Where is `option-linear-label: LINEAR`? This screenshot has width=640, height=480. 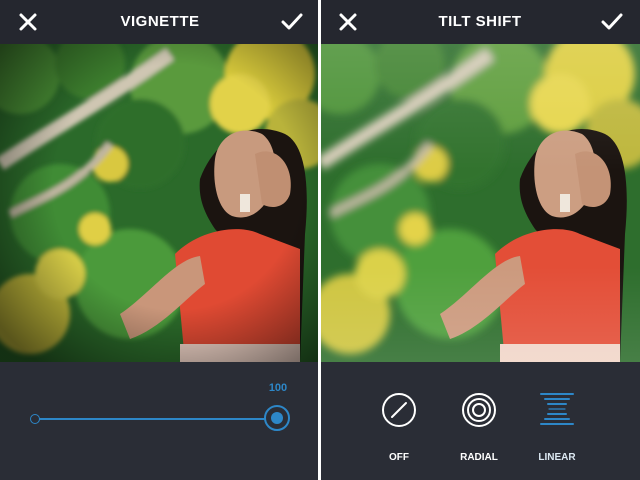
option-linear-label: LINEAR is located at coordinates (557, 457).